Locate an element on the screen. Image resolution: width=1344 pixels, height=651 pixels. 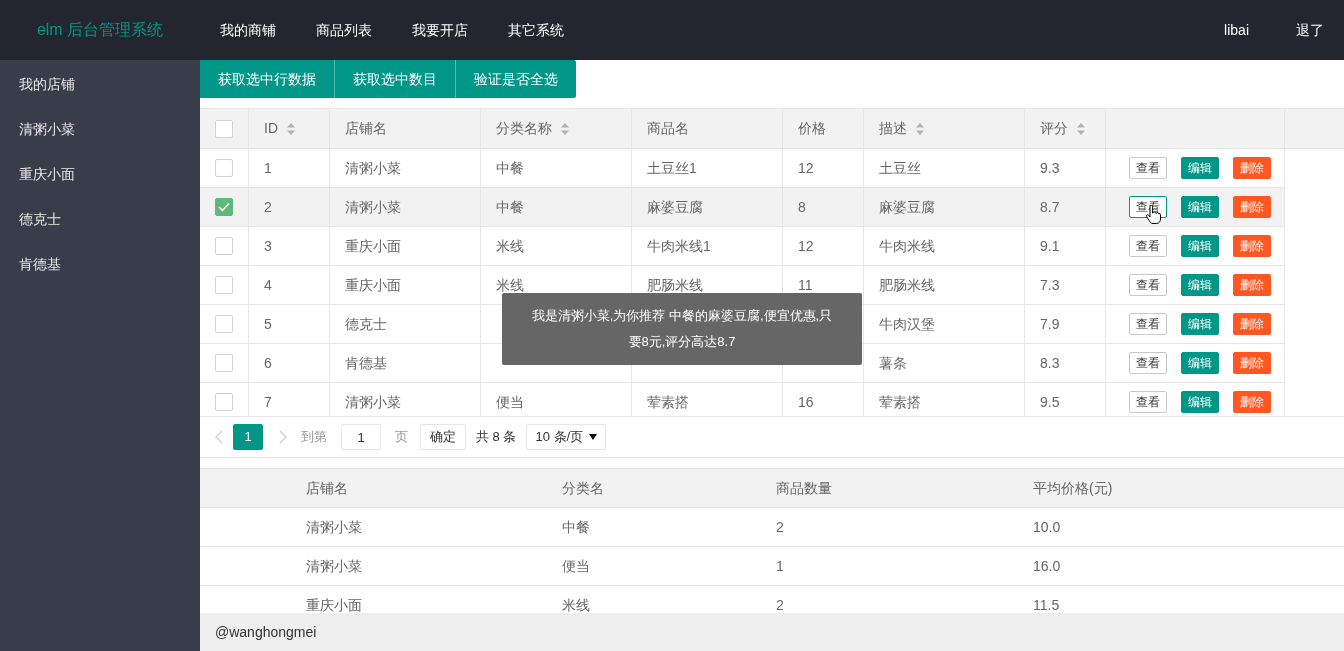
table-cell-text: 土豆丝 is located at coordinates (900, 168).